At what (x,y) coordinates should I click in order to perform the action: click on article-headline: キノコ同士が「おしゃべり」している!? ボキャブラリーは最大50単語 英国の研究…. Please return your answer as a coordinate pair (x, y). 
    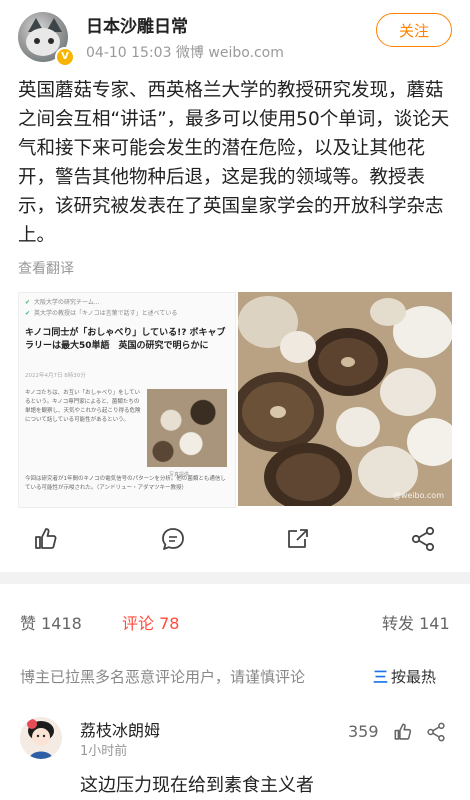
    Looking at the image, I should click on (125, 339).